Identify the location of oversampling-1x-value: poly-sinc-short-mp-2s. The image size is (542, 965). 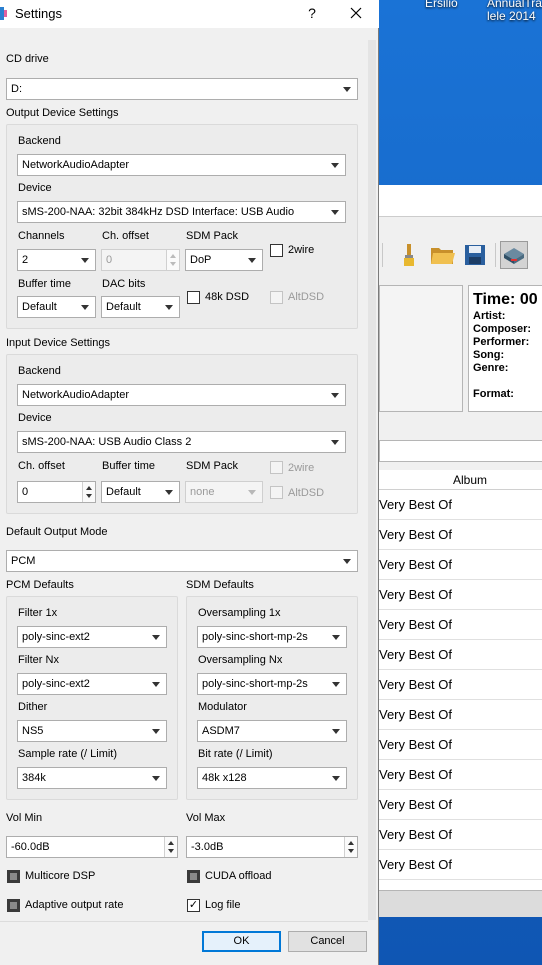
(255, 637).